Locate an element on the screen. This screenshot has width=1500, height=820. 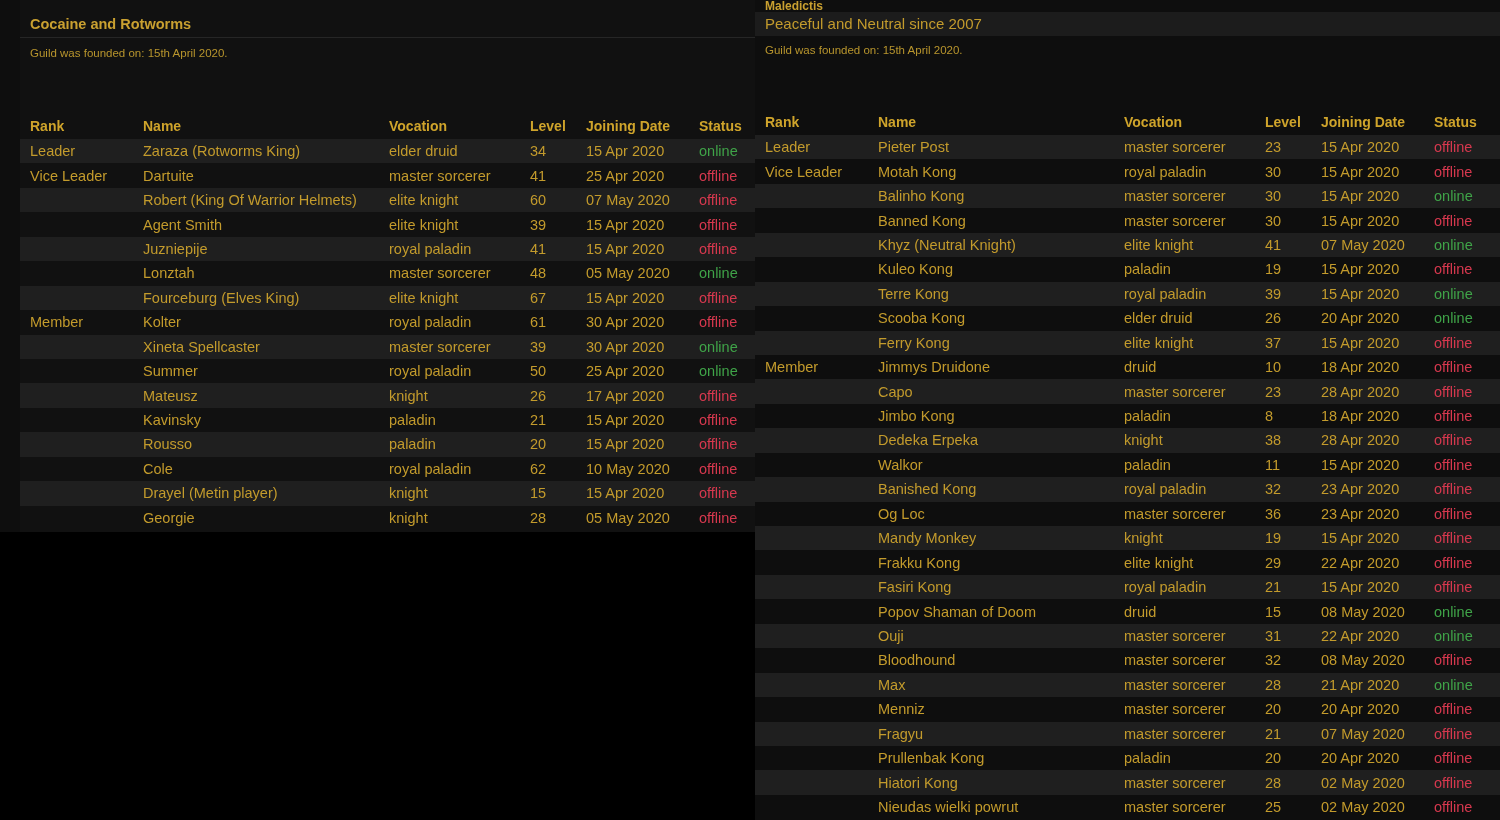
player-name: Ferry Kong is located at coordinates (914, 342).